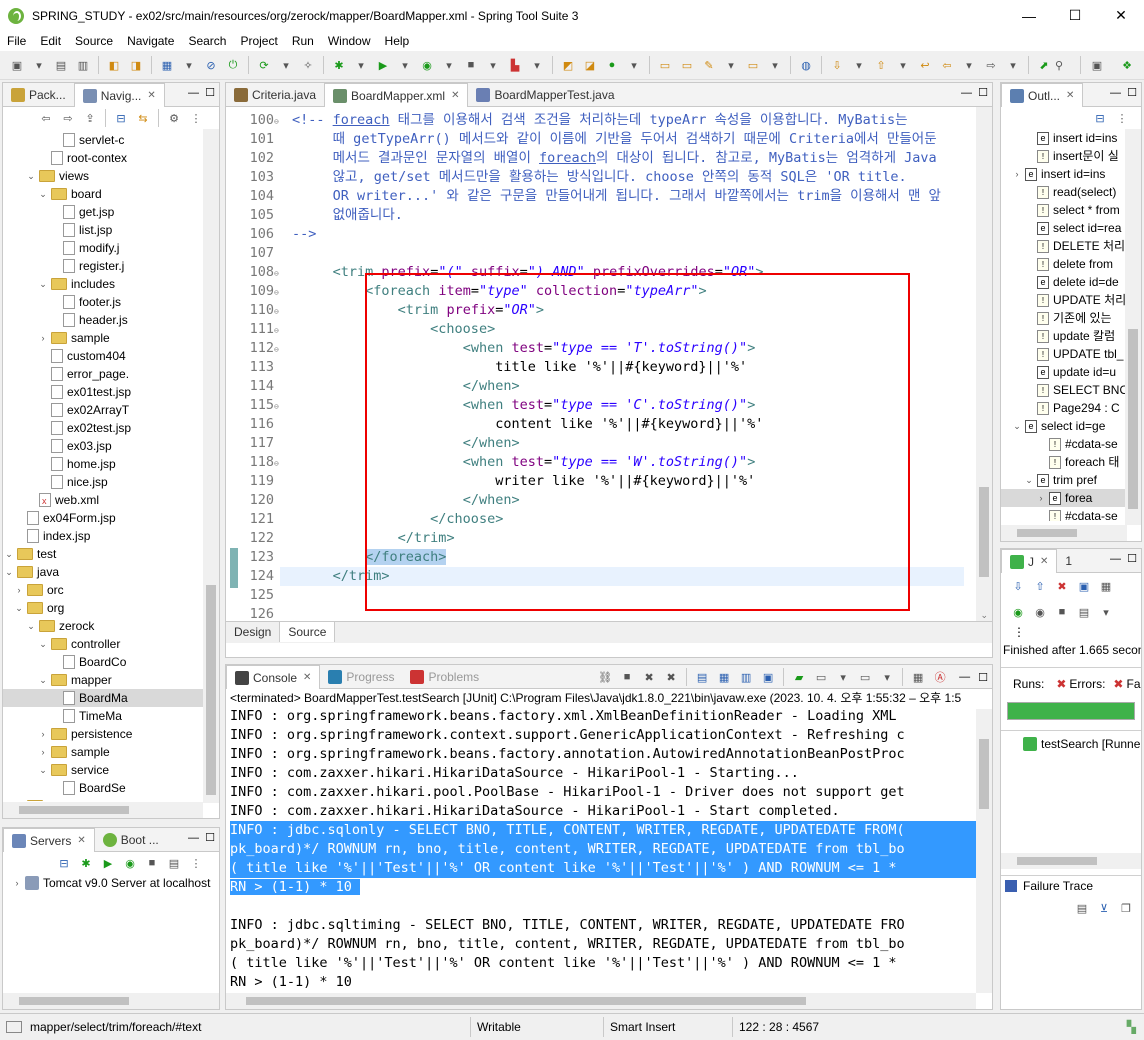 Image resolution: width=1144 pixels, height=1040 pixels. I want to click on tab-navigator: Navig... ✕, so click(119, 95).